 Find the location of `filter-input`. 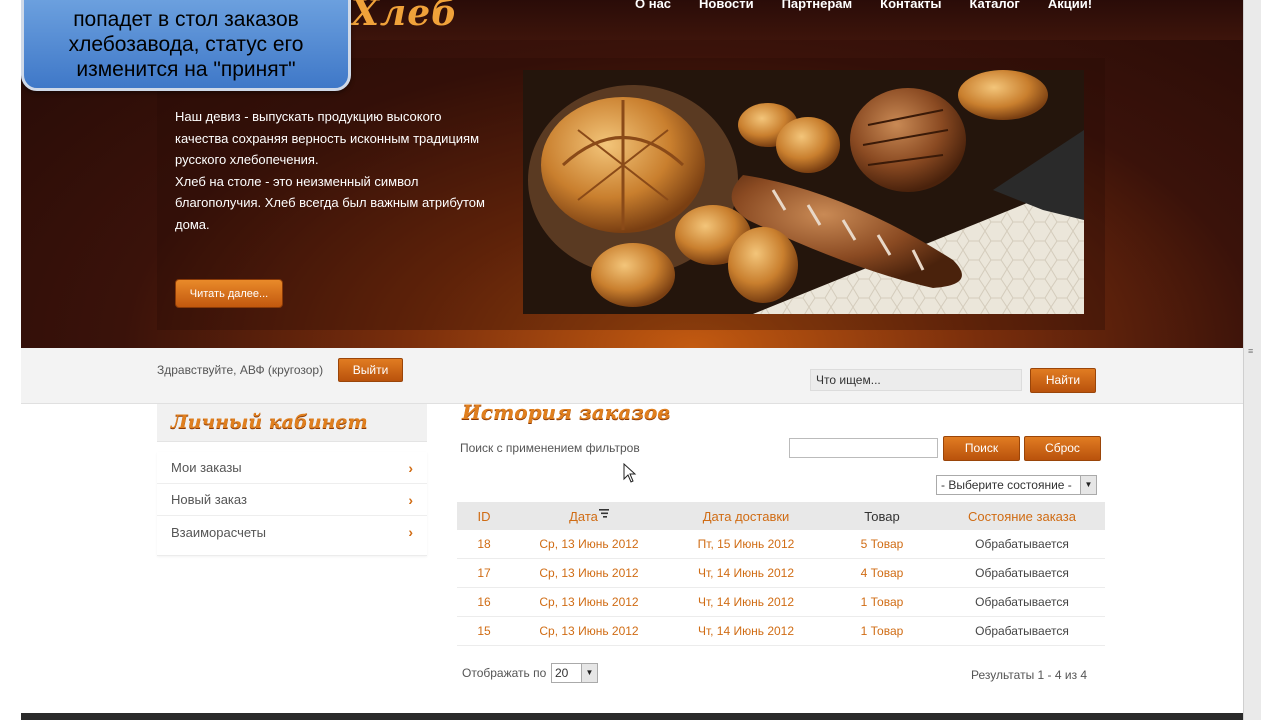

filter-input is located at coordinates (863, 448).